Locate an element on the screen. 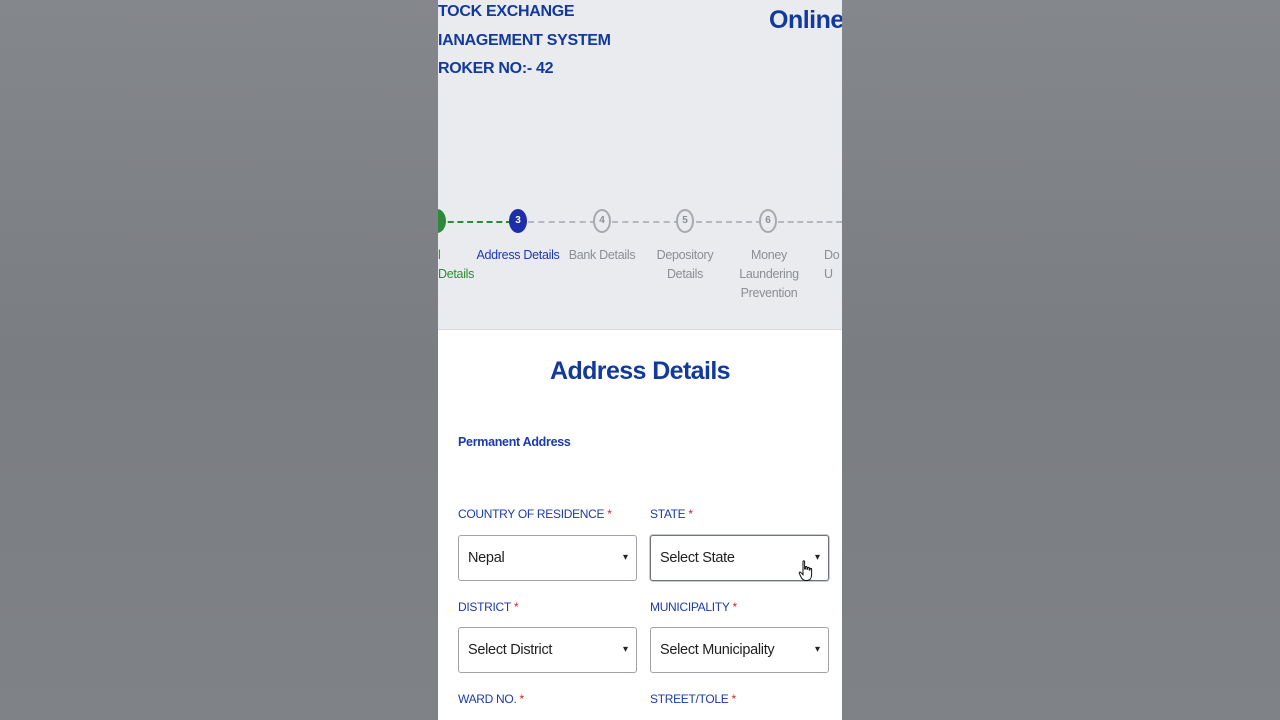 The height and width of the screenshot is (720, 1280). step-circle-address-details: 3 is located at coordinates (518, 221).